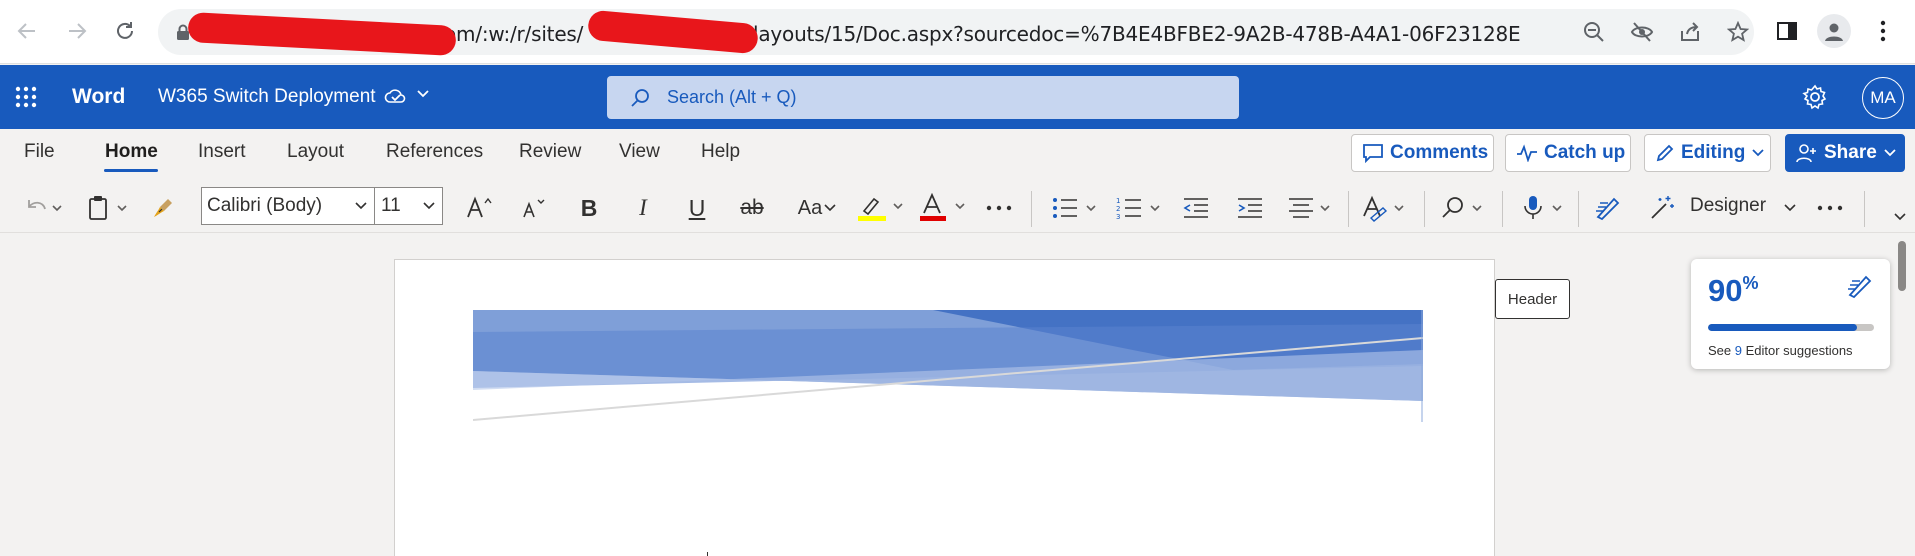 This screenshot has height=556, width=1915. I want to click on more-options-button, so click(1830, 208).